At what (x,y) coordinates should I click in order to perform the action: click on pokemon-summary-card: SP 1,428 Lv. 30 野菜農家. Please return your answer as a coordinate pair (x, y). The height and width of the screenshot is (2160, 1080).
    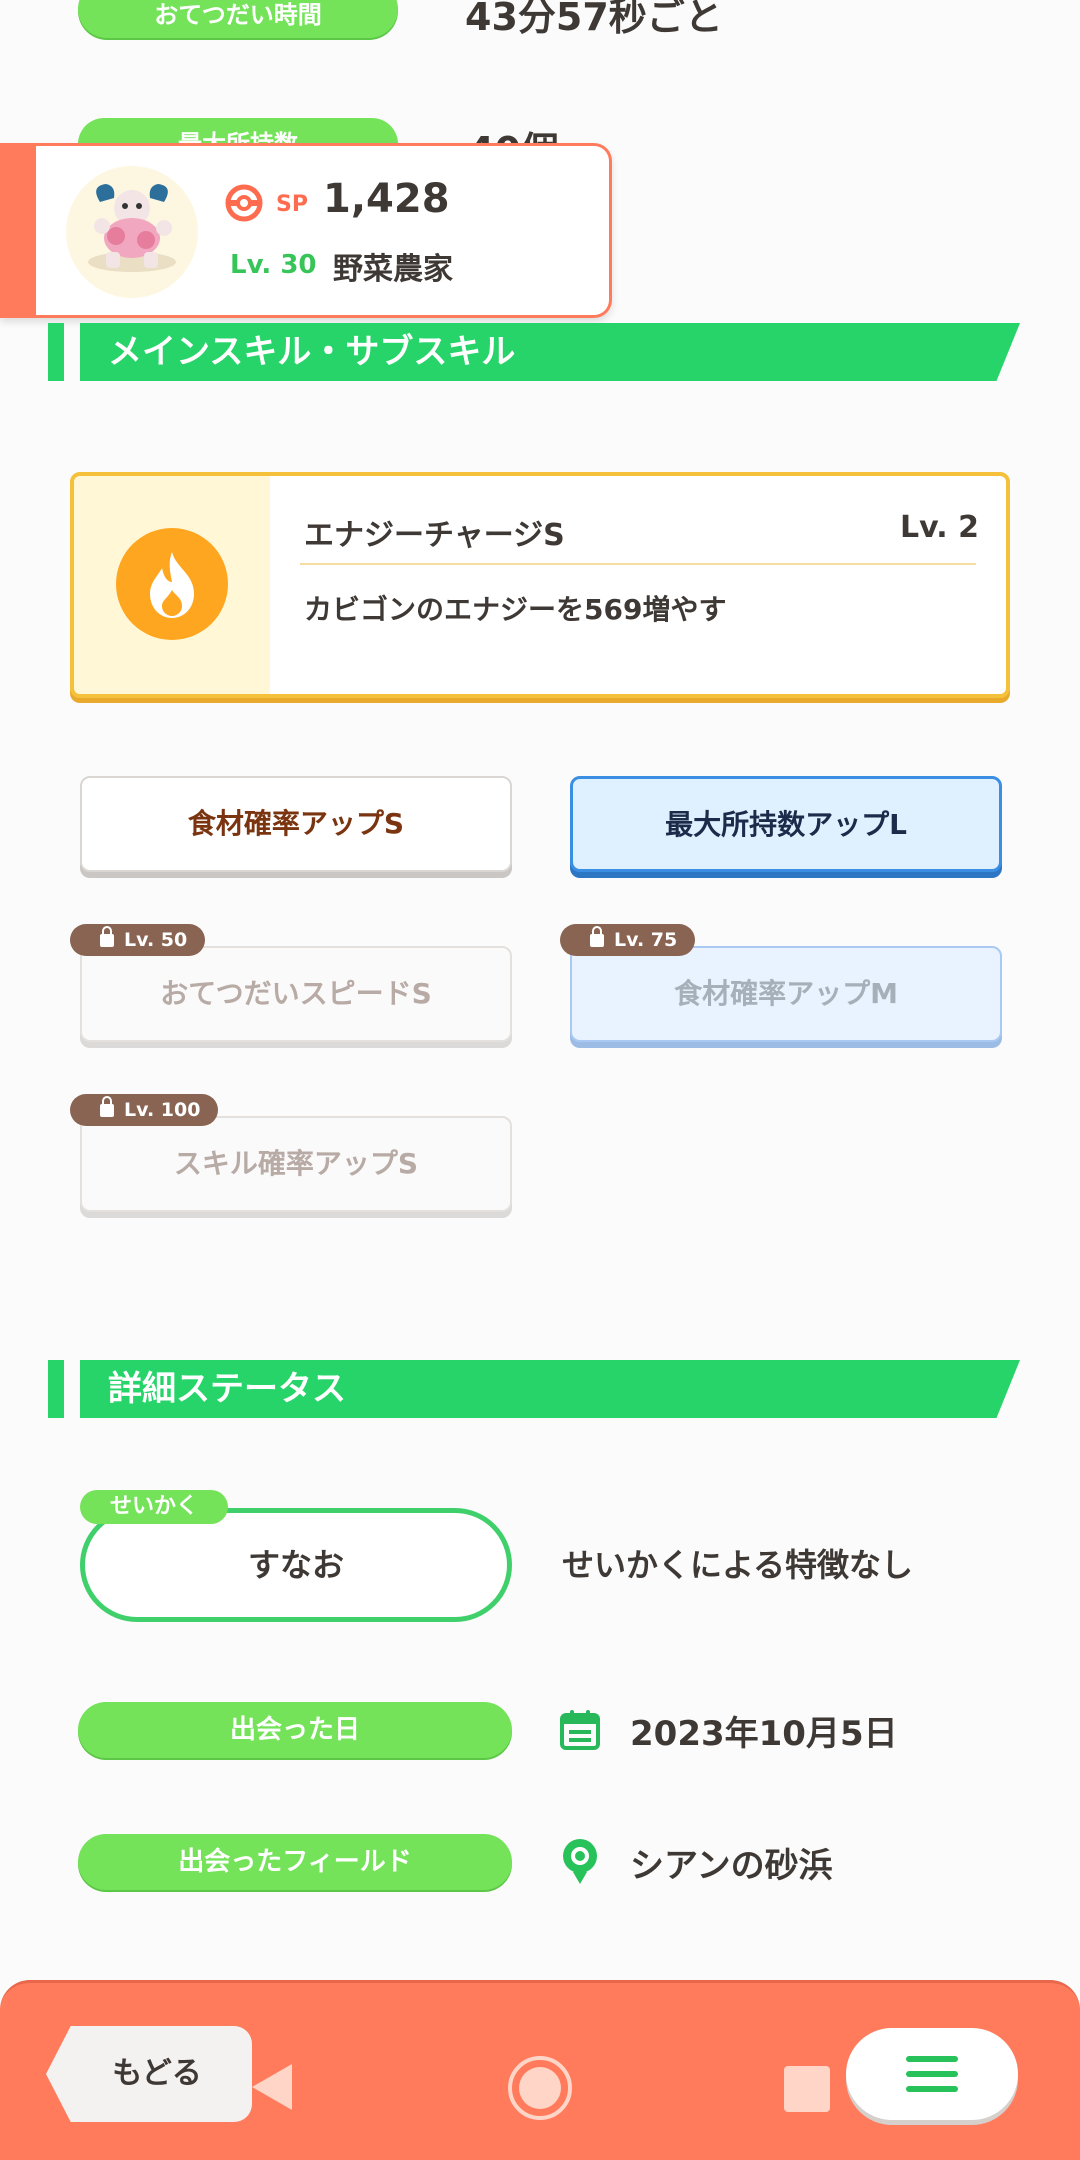
    Looking at the image, I should click on (306, 230).